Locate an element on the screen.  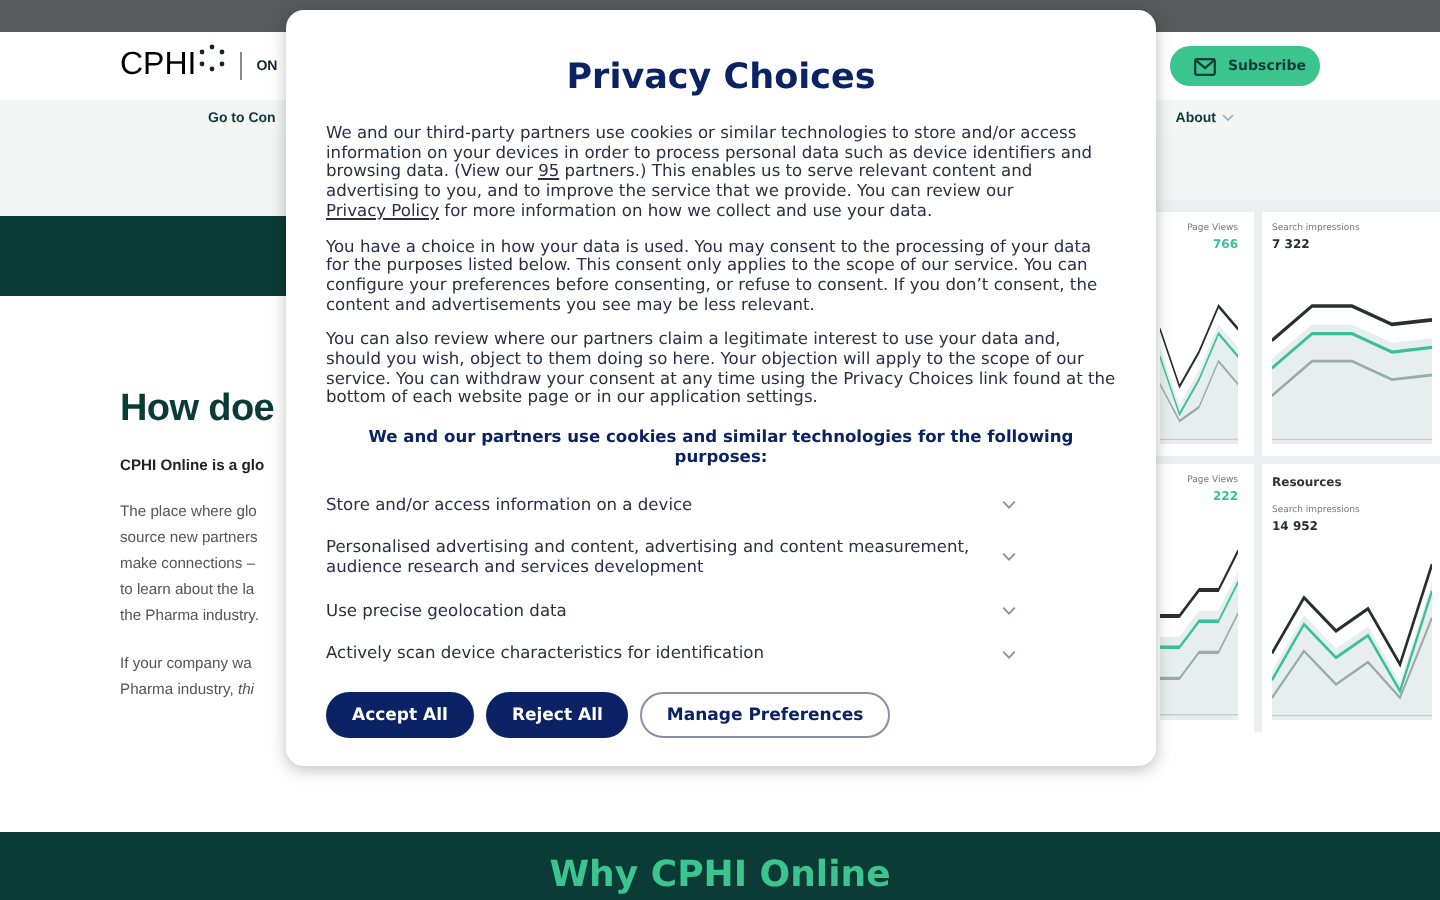
section-heading: Why CPHI Online is located at coordinates (720, 875).